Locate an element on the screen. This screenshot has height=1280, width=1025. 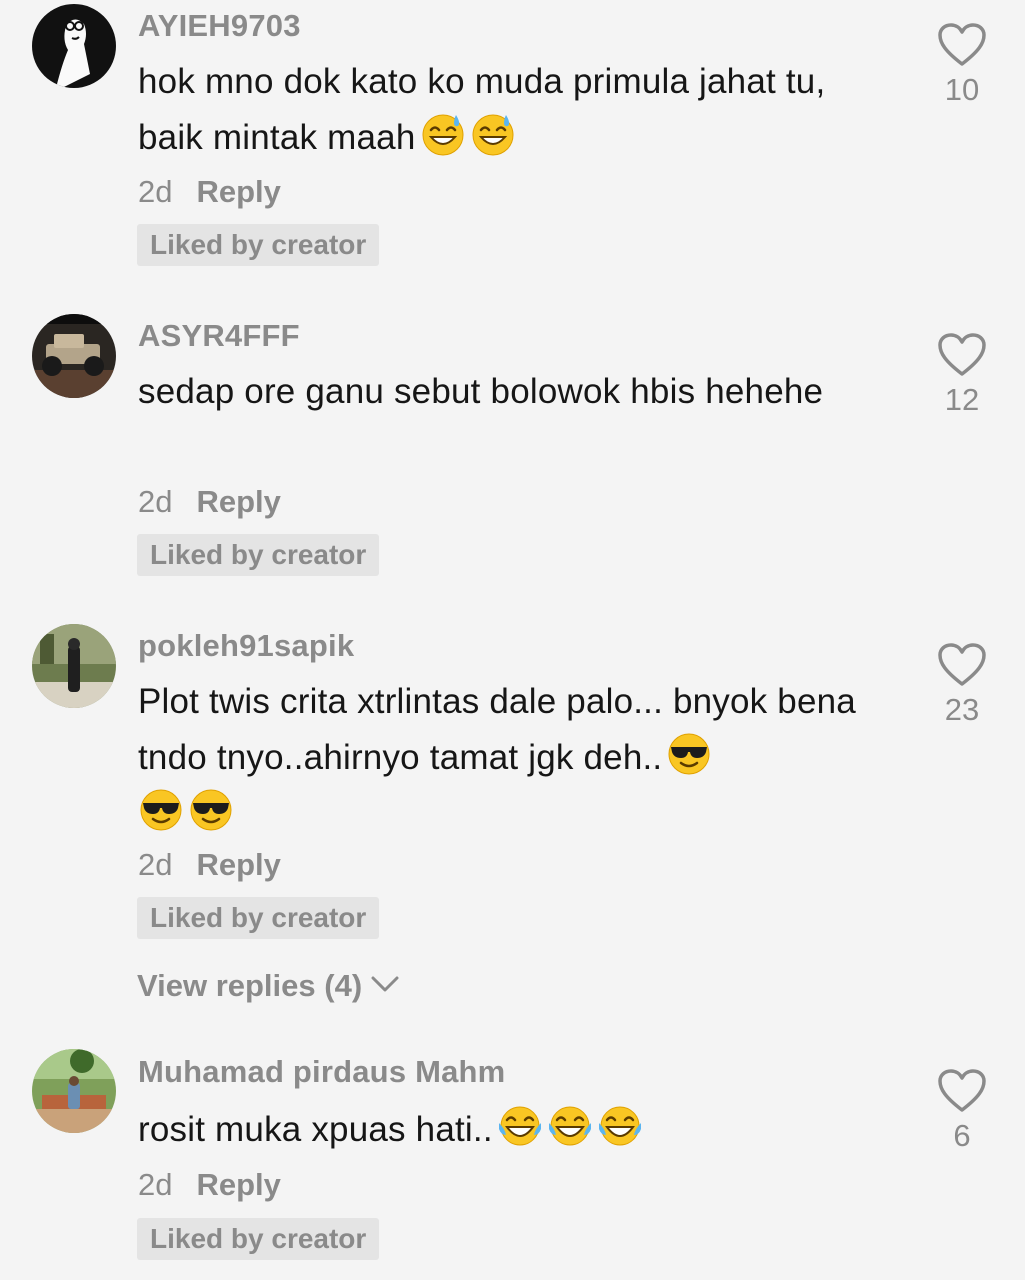
like-button: 23 is located at coordinates (962, 685).